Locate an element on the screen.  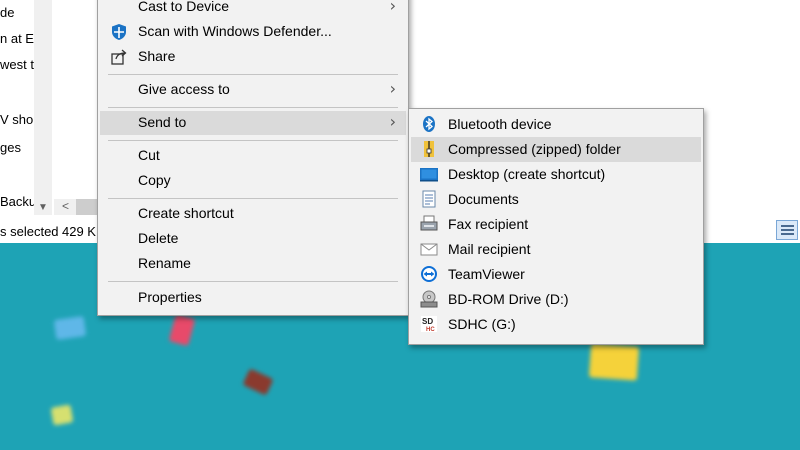
documents-icon is located at coordinates (429, 199).